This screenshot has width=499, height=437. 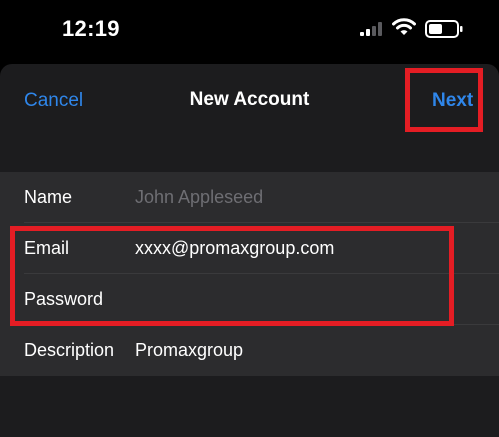 I want to click on cellular-signal-icon, so click(x=371, y=29).